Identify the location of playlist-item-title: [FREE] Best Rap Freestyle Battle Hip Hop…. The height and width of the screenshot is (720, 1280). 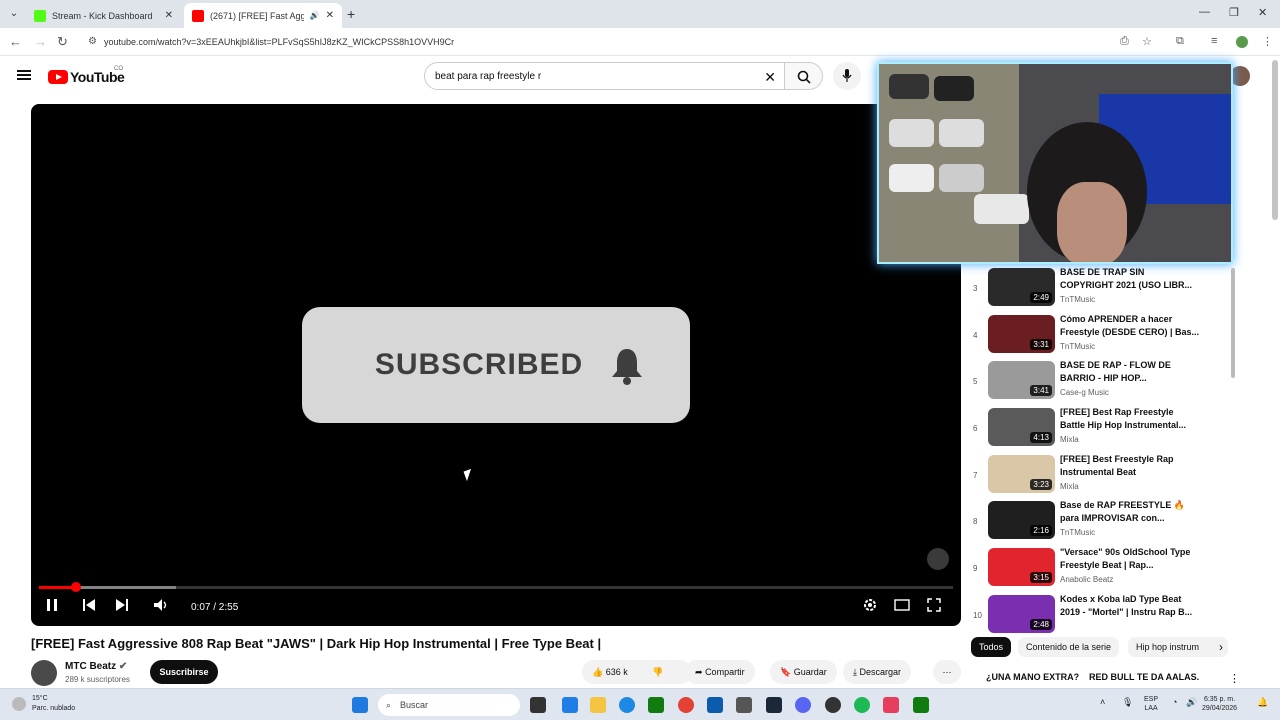
(1130, 419).